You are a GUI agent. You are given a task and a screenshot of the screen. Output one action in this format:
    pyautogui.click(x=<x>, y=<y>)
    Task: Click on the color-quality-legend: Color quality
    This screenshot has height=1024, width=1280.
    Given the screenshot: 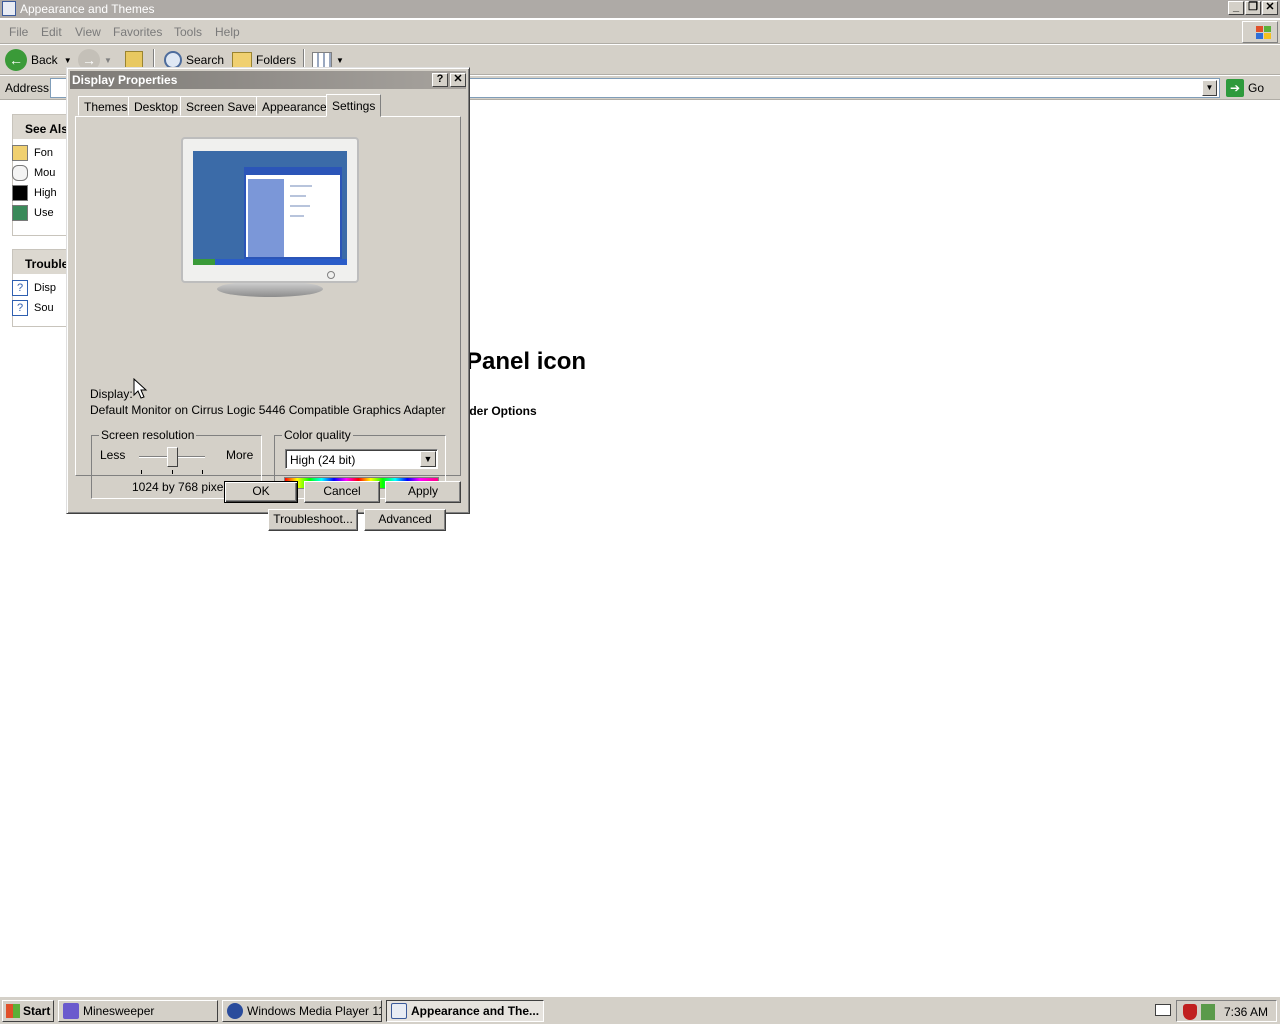 What is the action you would take?
    pyautogui.click(x=317, y=435)
    